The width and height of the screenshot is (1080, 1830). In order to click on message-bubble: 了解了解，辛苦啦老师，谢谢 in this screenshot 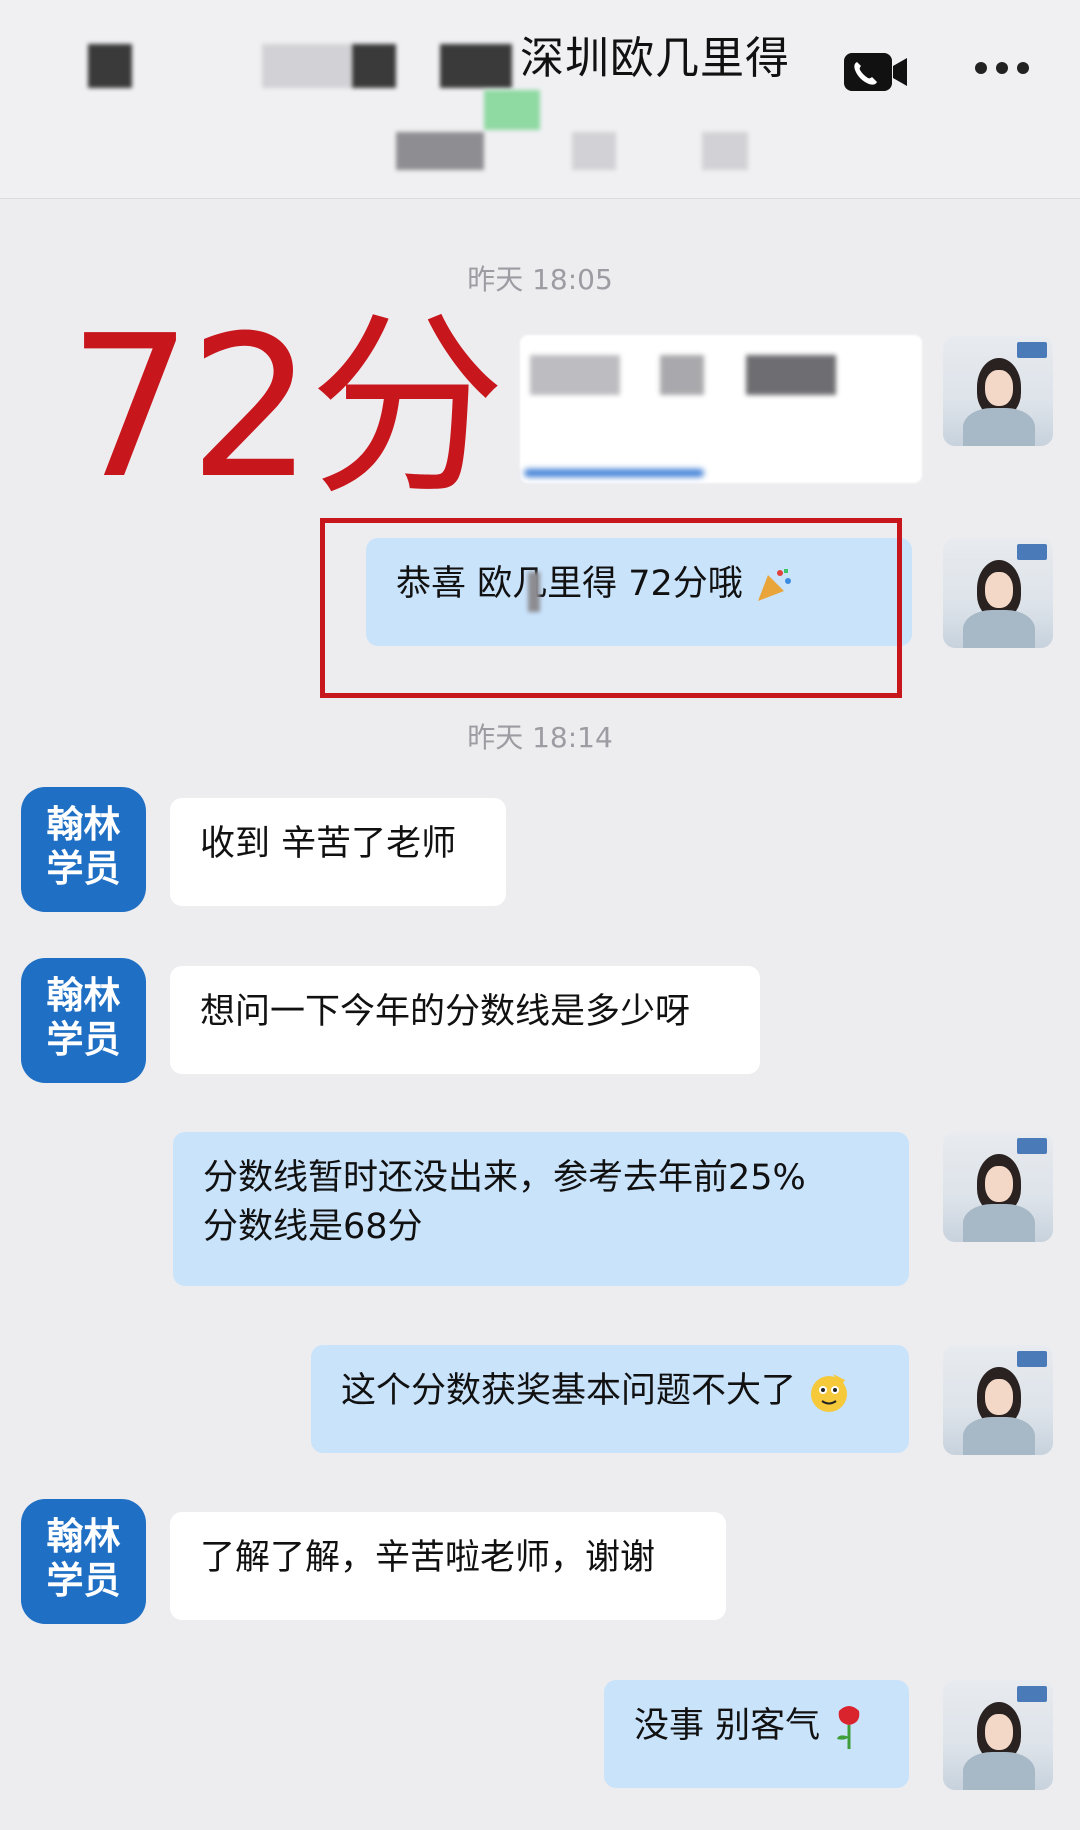, I will do `click(448, 1566)`.